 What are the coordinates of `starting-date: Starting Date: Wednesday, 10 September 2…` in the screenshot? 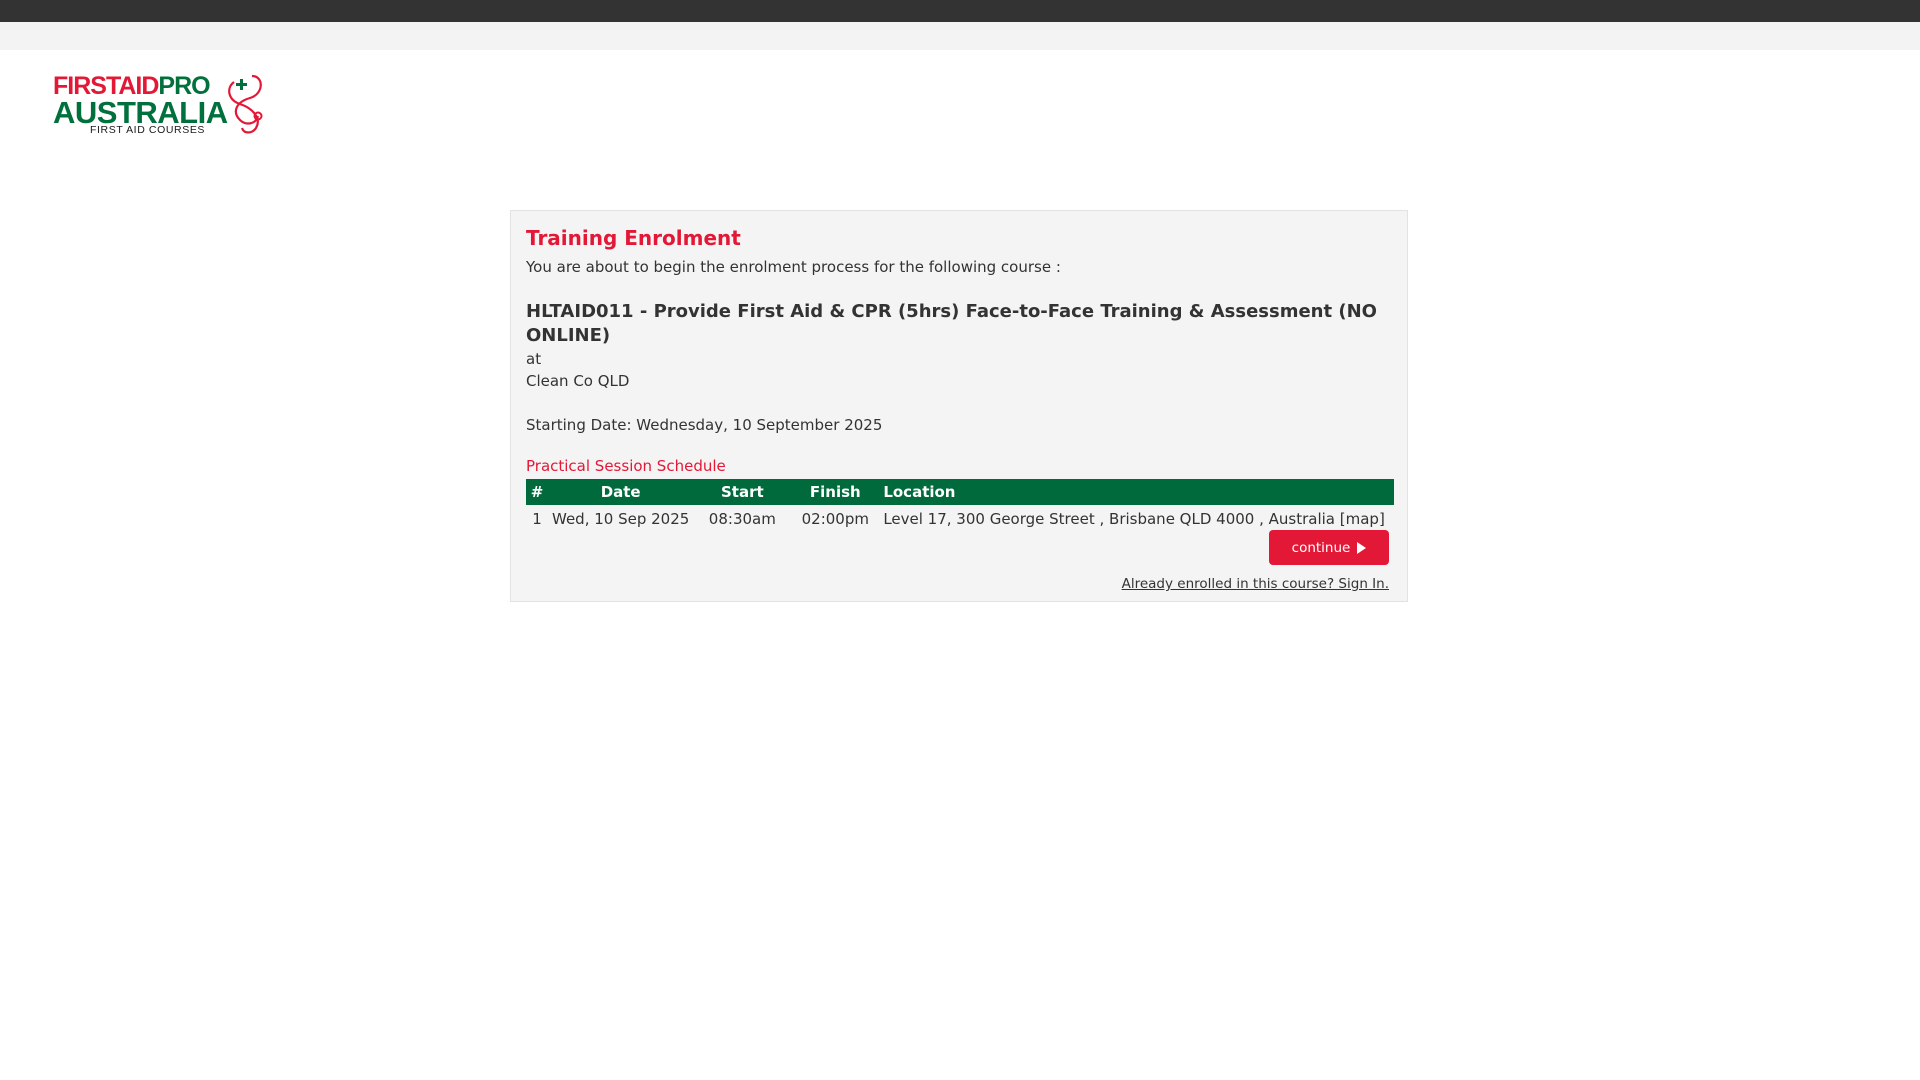 It's located at (704, 425).